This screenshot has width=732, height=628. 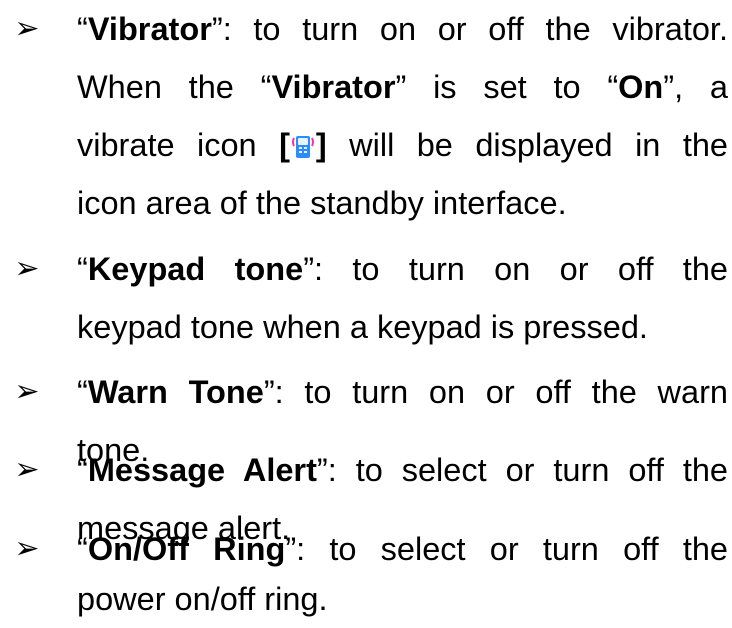 I want to click on keypad-tone-line-2: keypad tone when a keypad is pressed., so click(x=362, y=327).